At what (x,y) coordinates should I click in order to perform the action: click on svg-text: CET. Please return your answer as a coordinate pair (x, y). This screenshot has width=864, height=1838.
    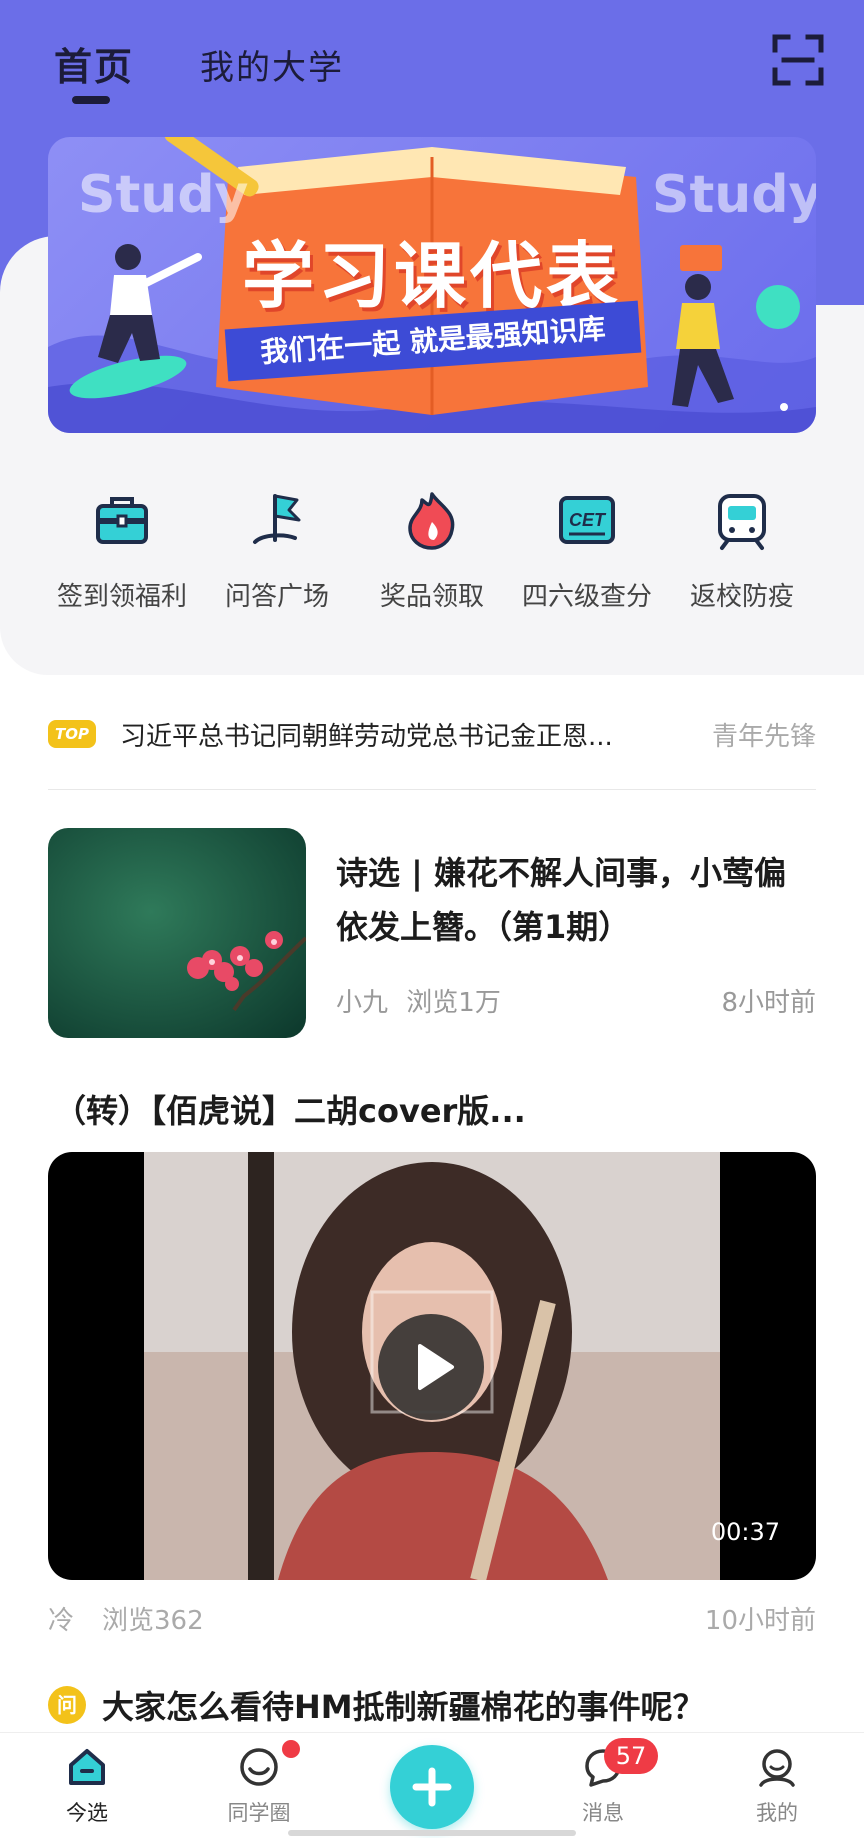
    Looking at the image, I should click on (588, 520).